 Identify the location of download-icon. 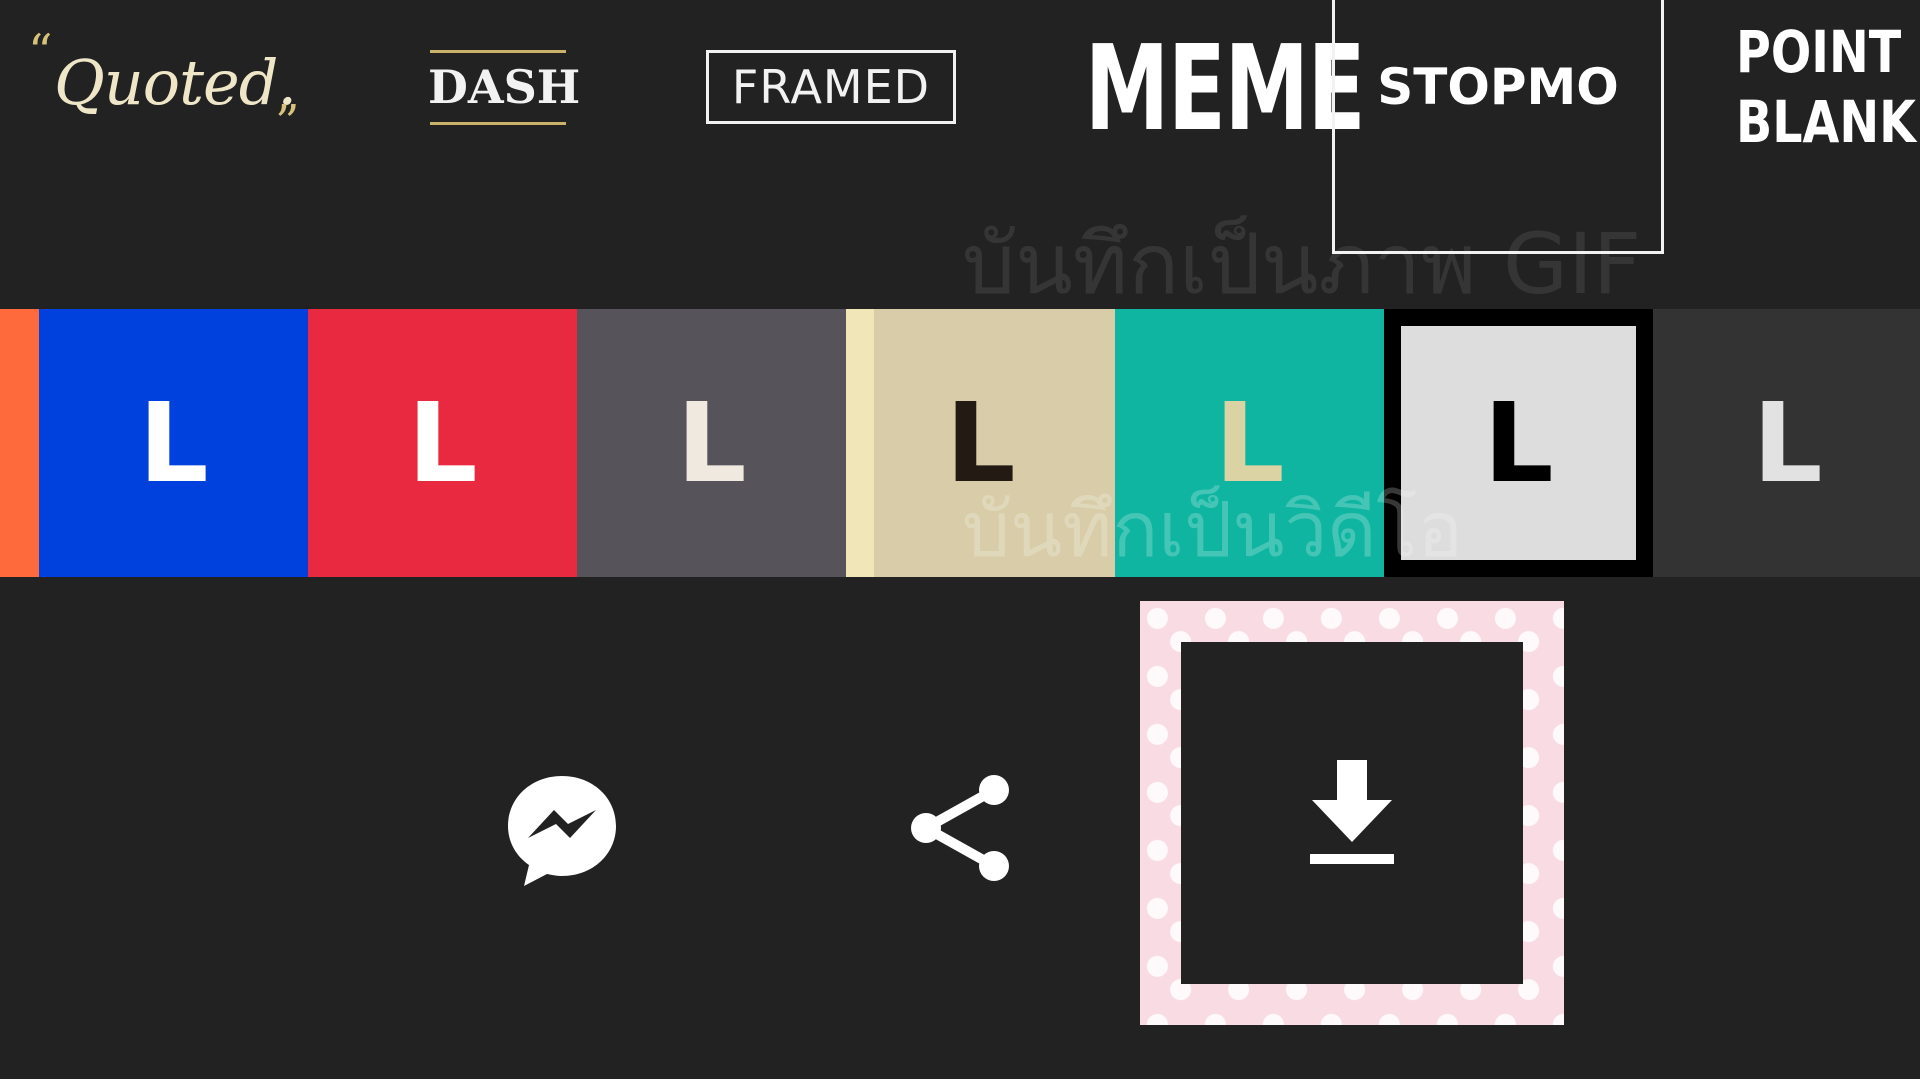
(1352, 812).